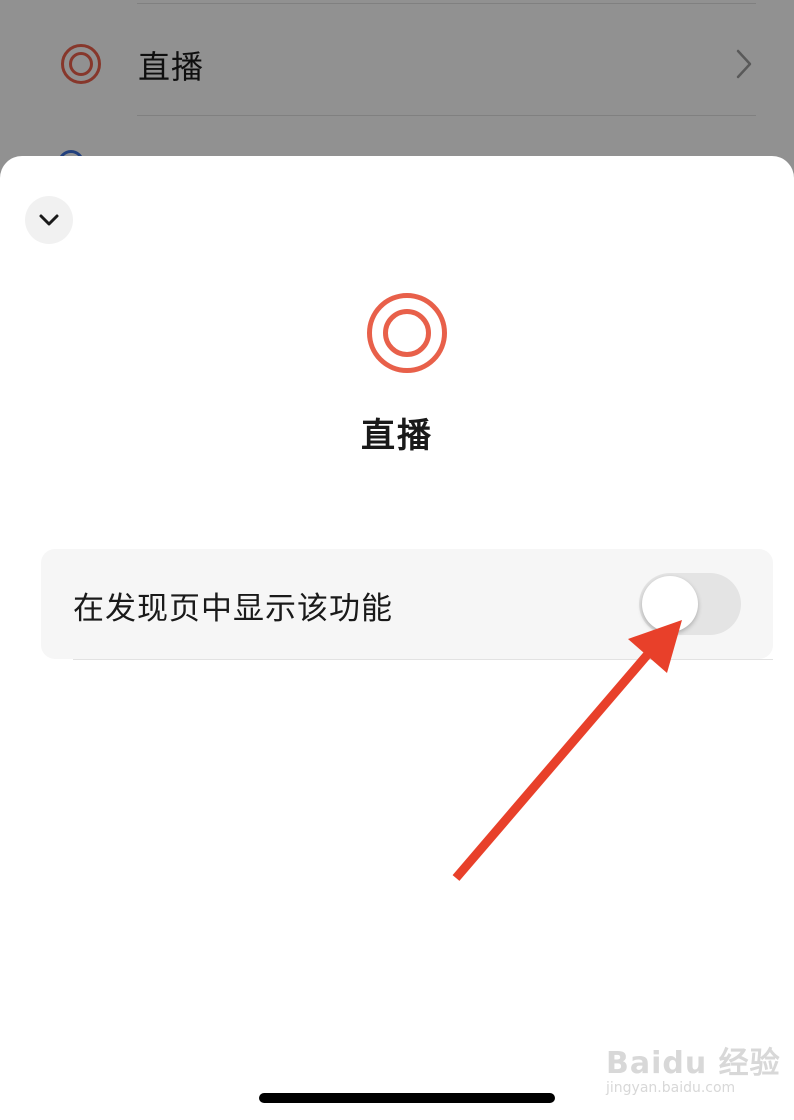  I want to click on live-ring-icon, so click(407, 333).